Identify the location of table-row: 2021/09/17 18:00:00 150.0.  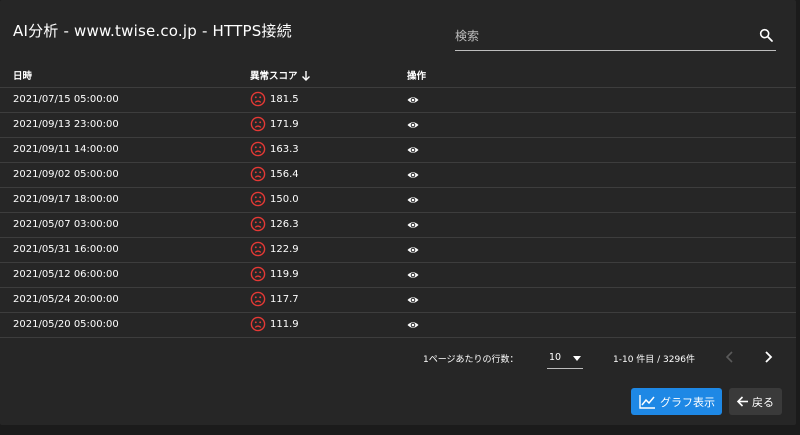
(398, 200).